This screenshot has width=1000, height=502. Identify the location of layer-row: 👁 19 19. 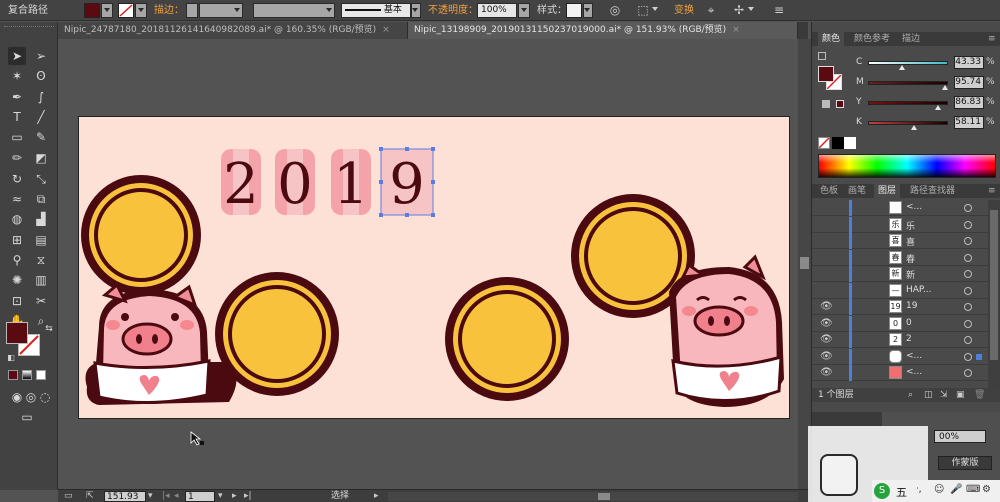
(900, 307).